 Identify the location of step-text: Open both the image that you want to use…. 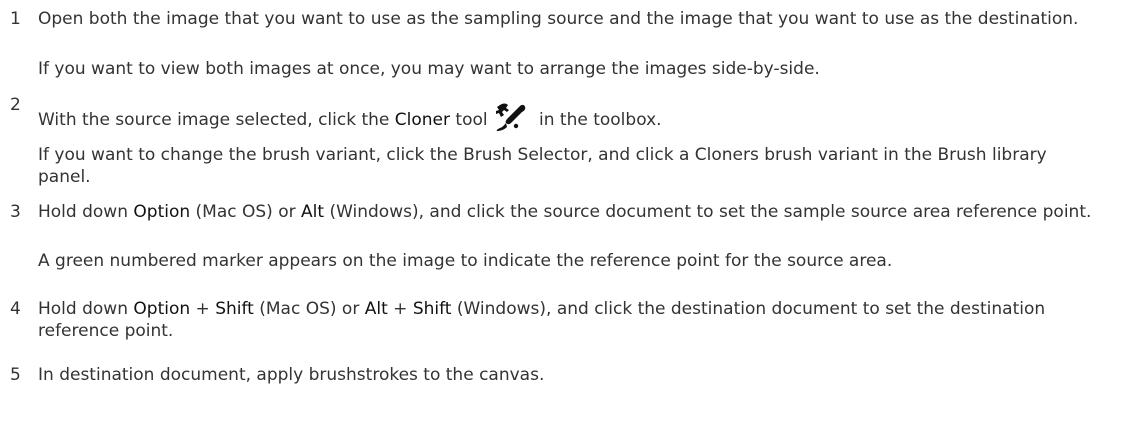
(558, 19).